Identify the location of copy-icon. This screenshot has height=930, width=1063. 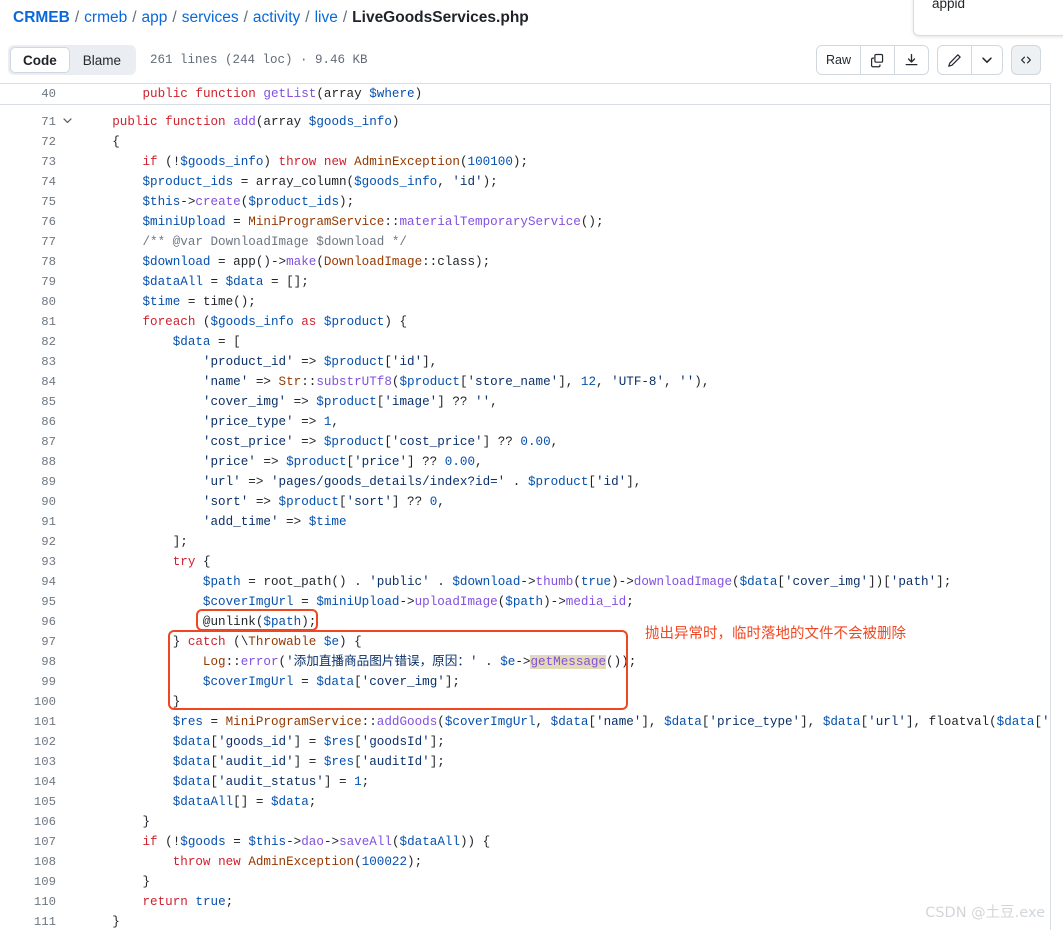
(878, 60).